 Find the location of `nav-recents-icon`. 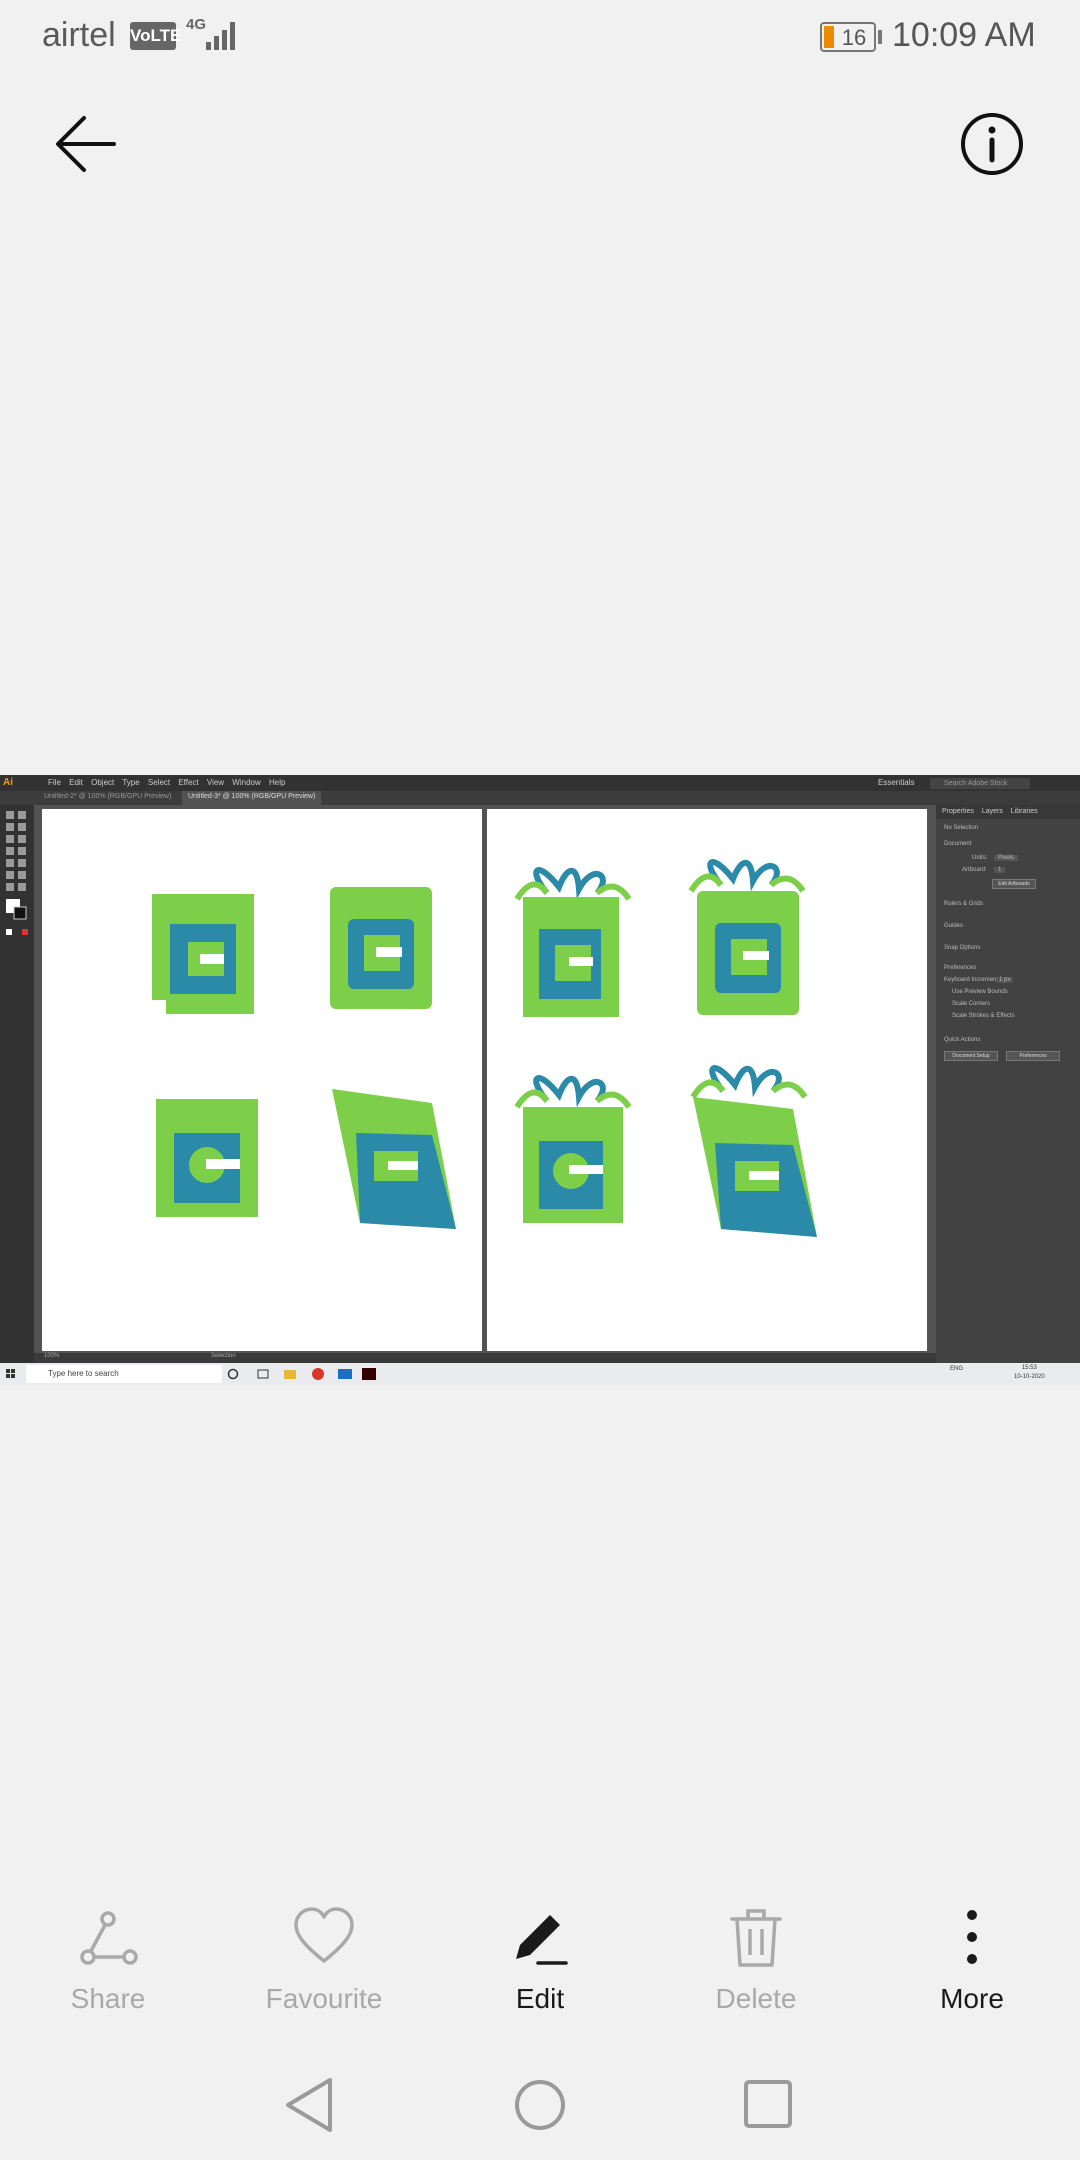

nav-recents-icon is located at coordinates (768, 2104).